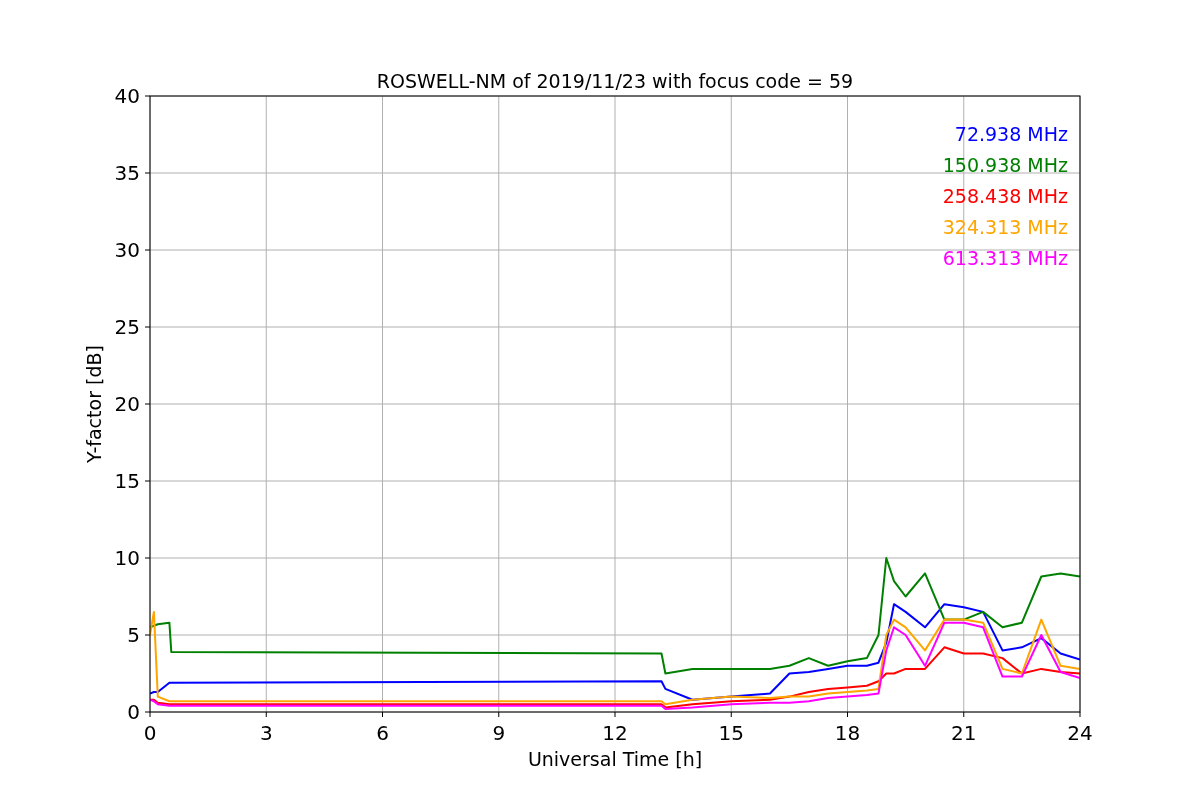  What do you see at coordinates (127, 404) in the screenshot?
I see `tick-label: 20` at bounding box center [127, 404].